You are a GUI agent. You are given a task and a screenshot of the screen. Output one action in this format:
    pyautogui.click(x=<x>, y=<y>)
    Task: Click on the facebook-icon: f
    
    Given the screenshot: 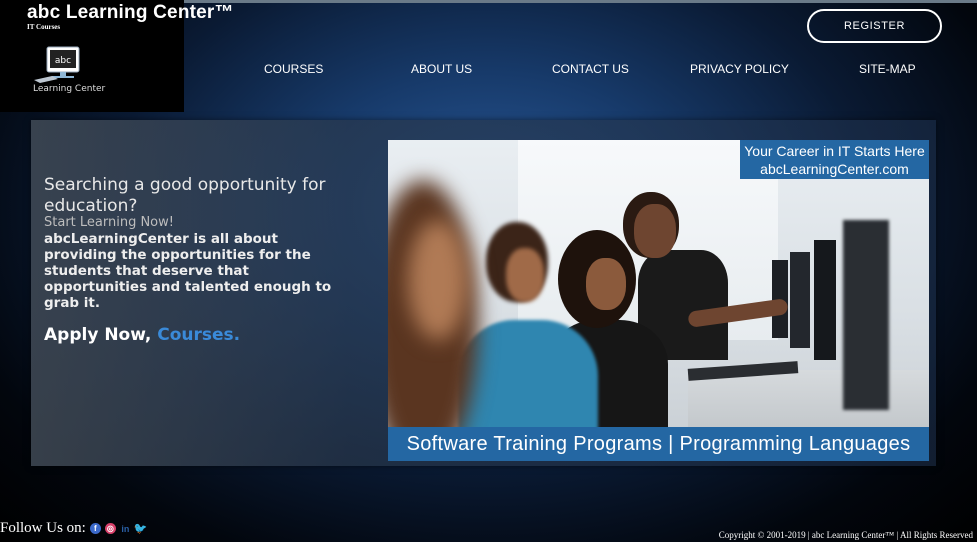 What is the action you would take?
    pyautogui.click(x=95, y=528)
    